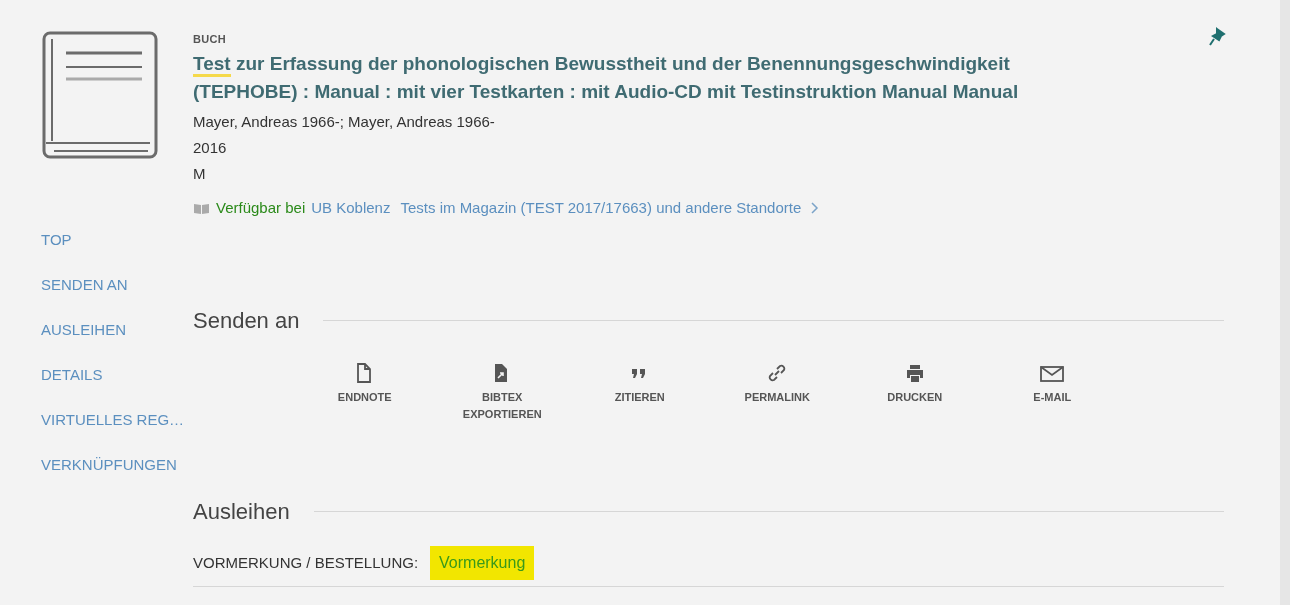  I want to click on printer-icon, so click(914, 373).